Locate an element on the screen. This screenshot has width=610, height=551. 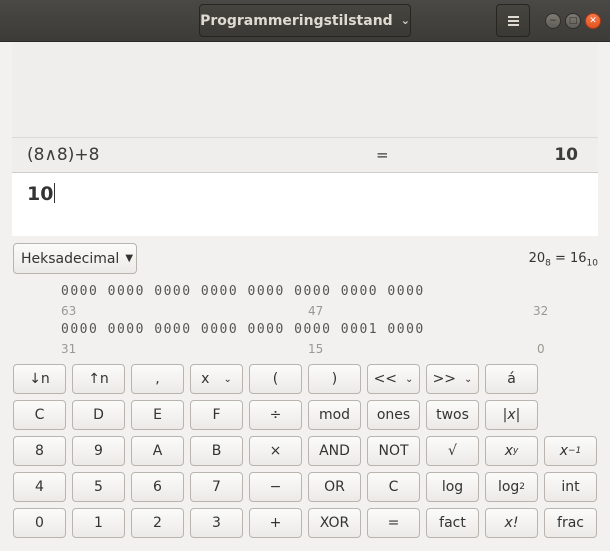
digit-d-button: D is located at coordinates (98, 415).